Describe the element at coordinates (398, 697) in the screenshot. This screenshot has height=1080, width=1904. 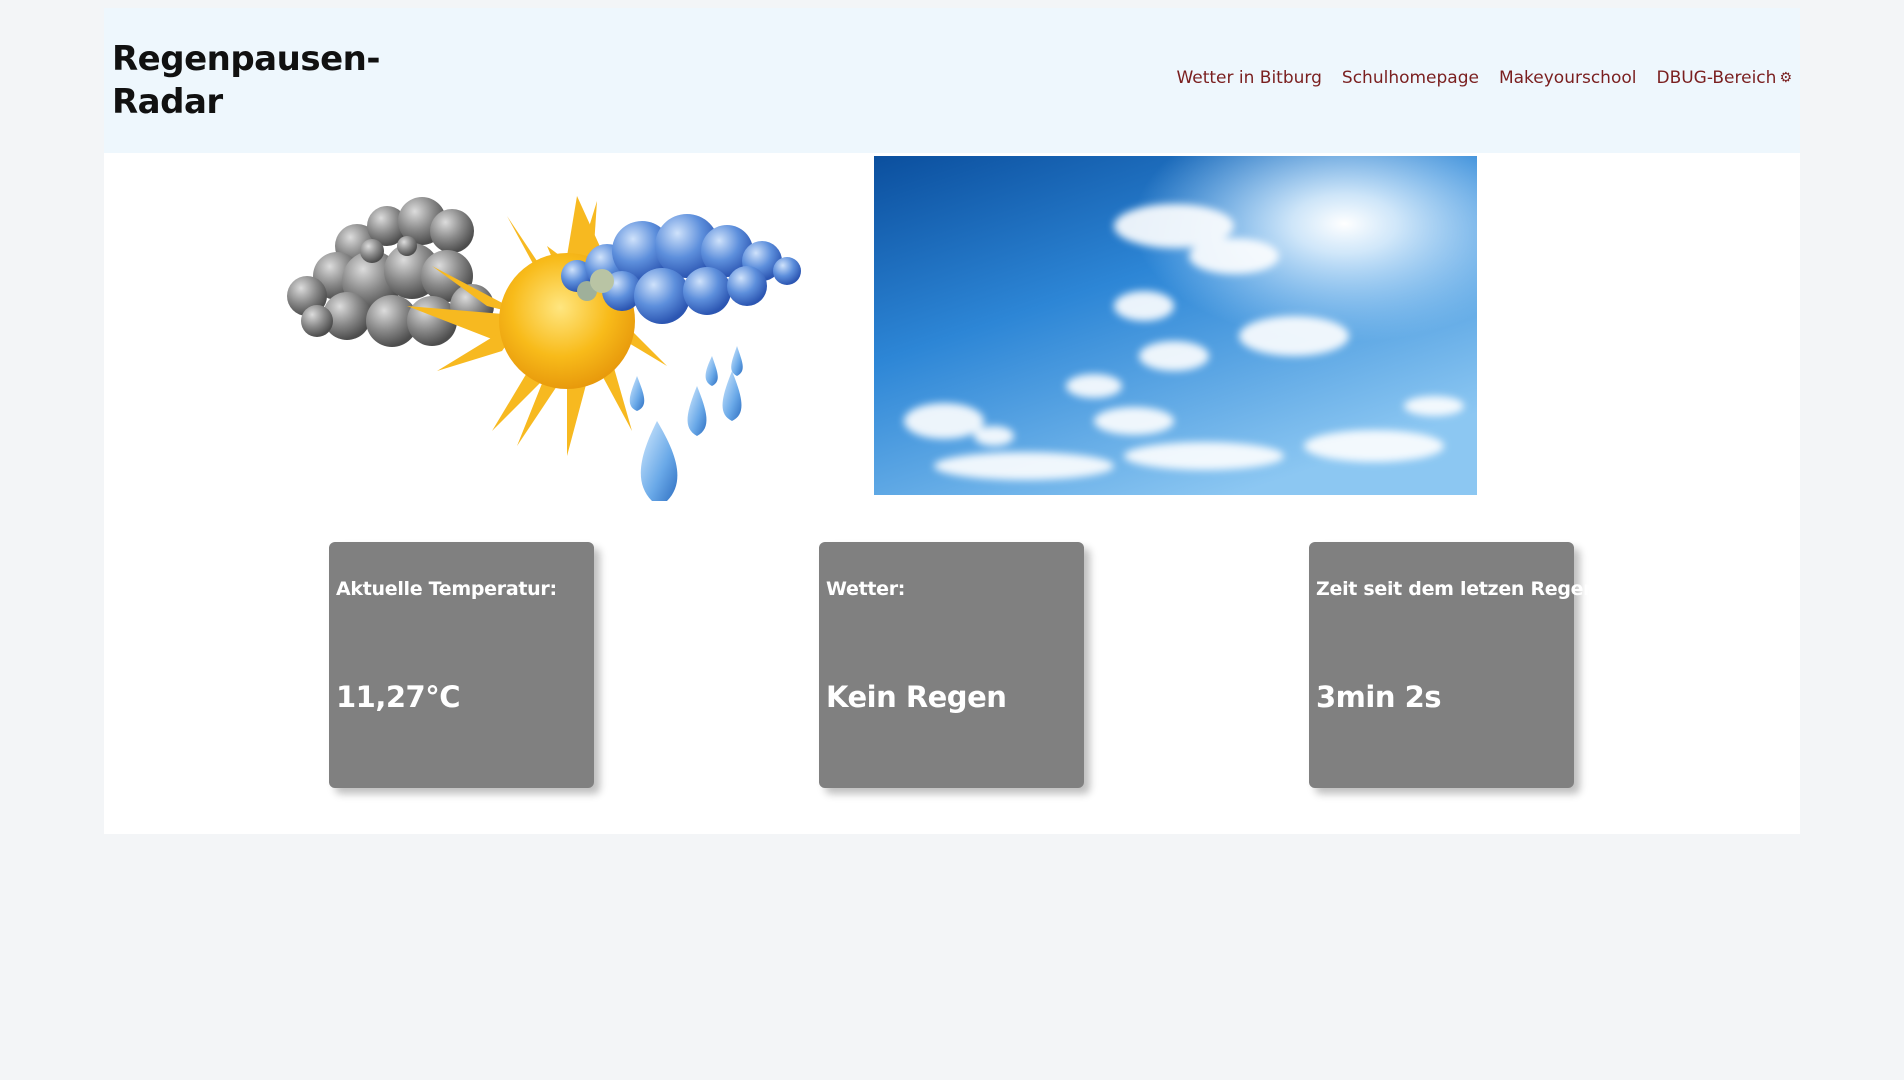
I see `temperature-value: 11,27°C` at that location.